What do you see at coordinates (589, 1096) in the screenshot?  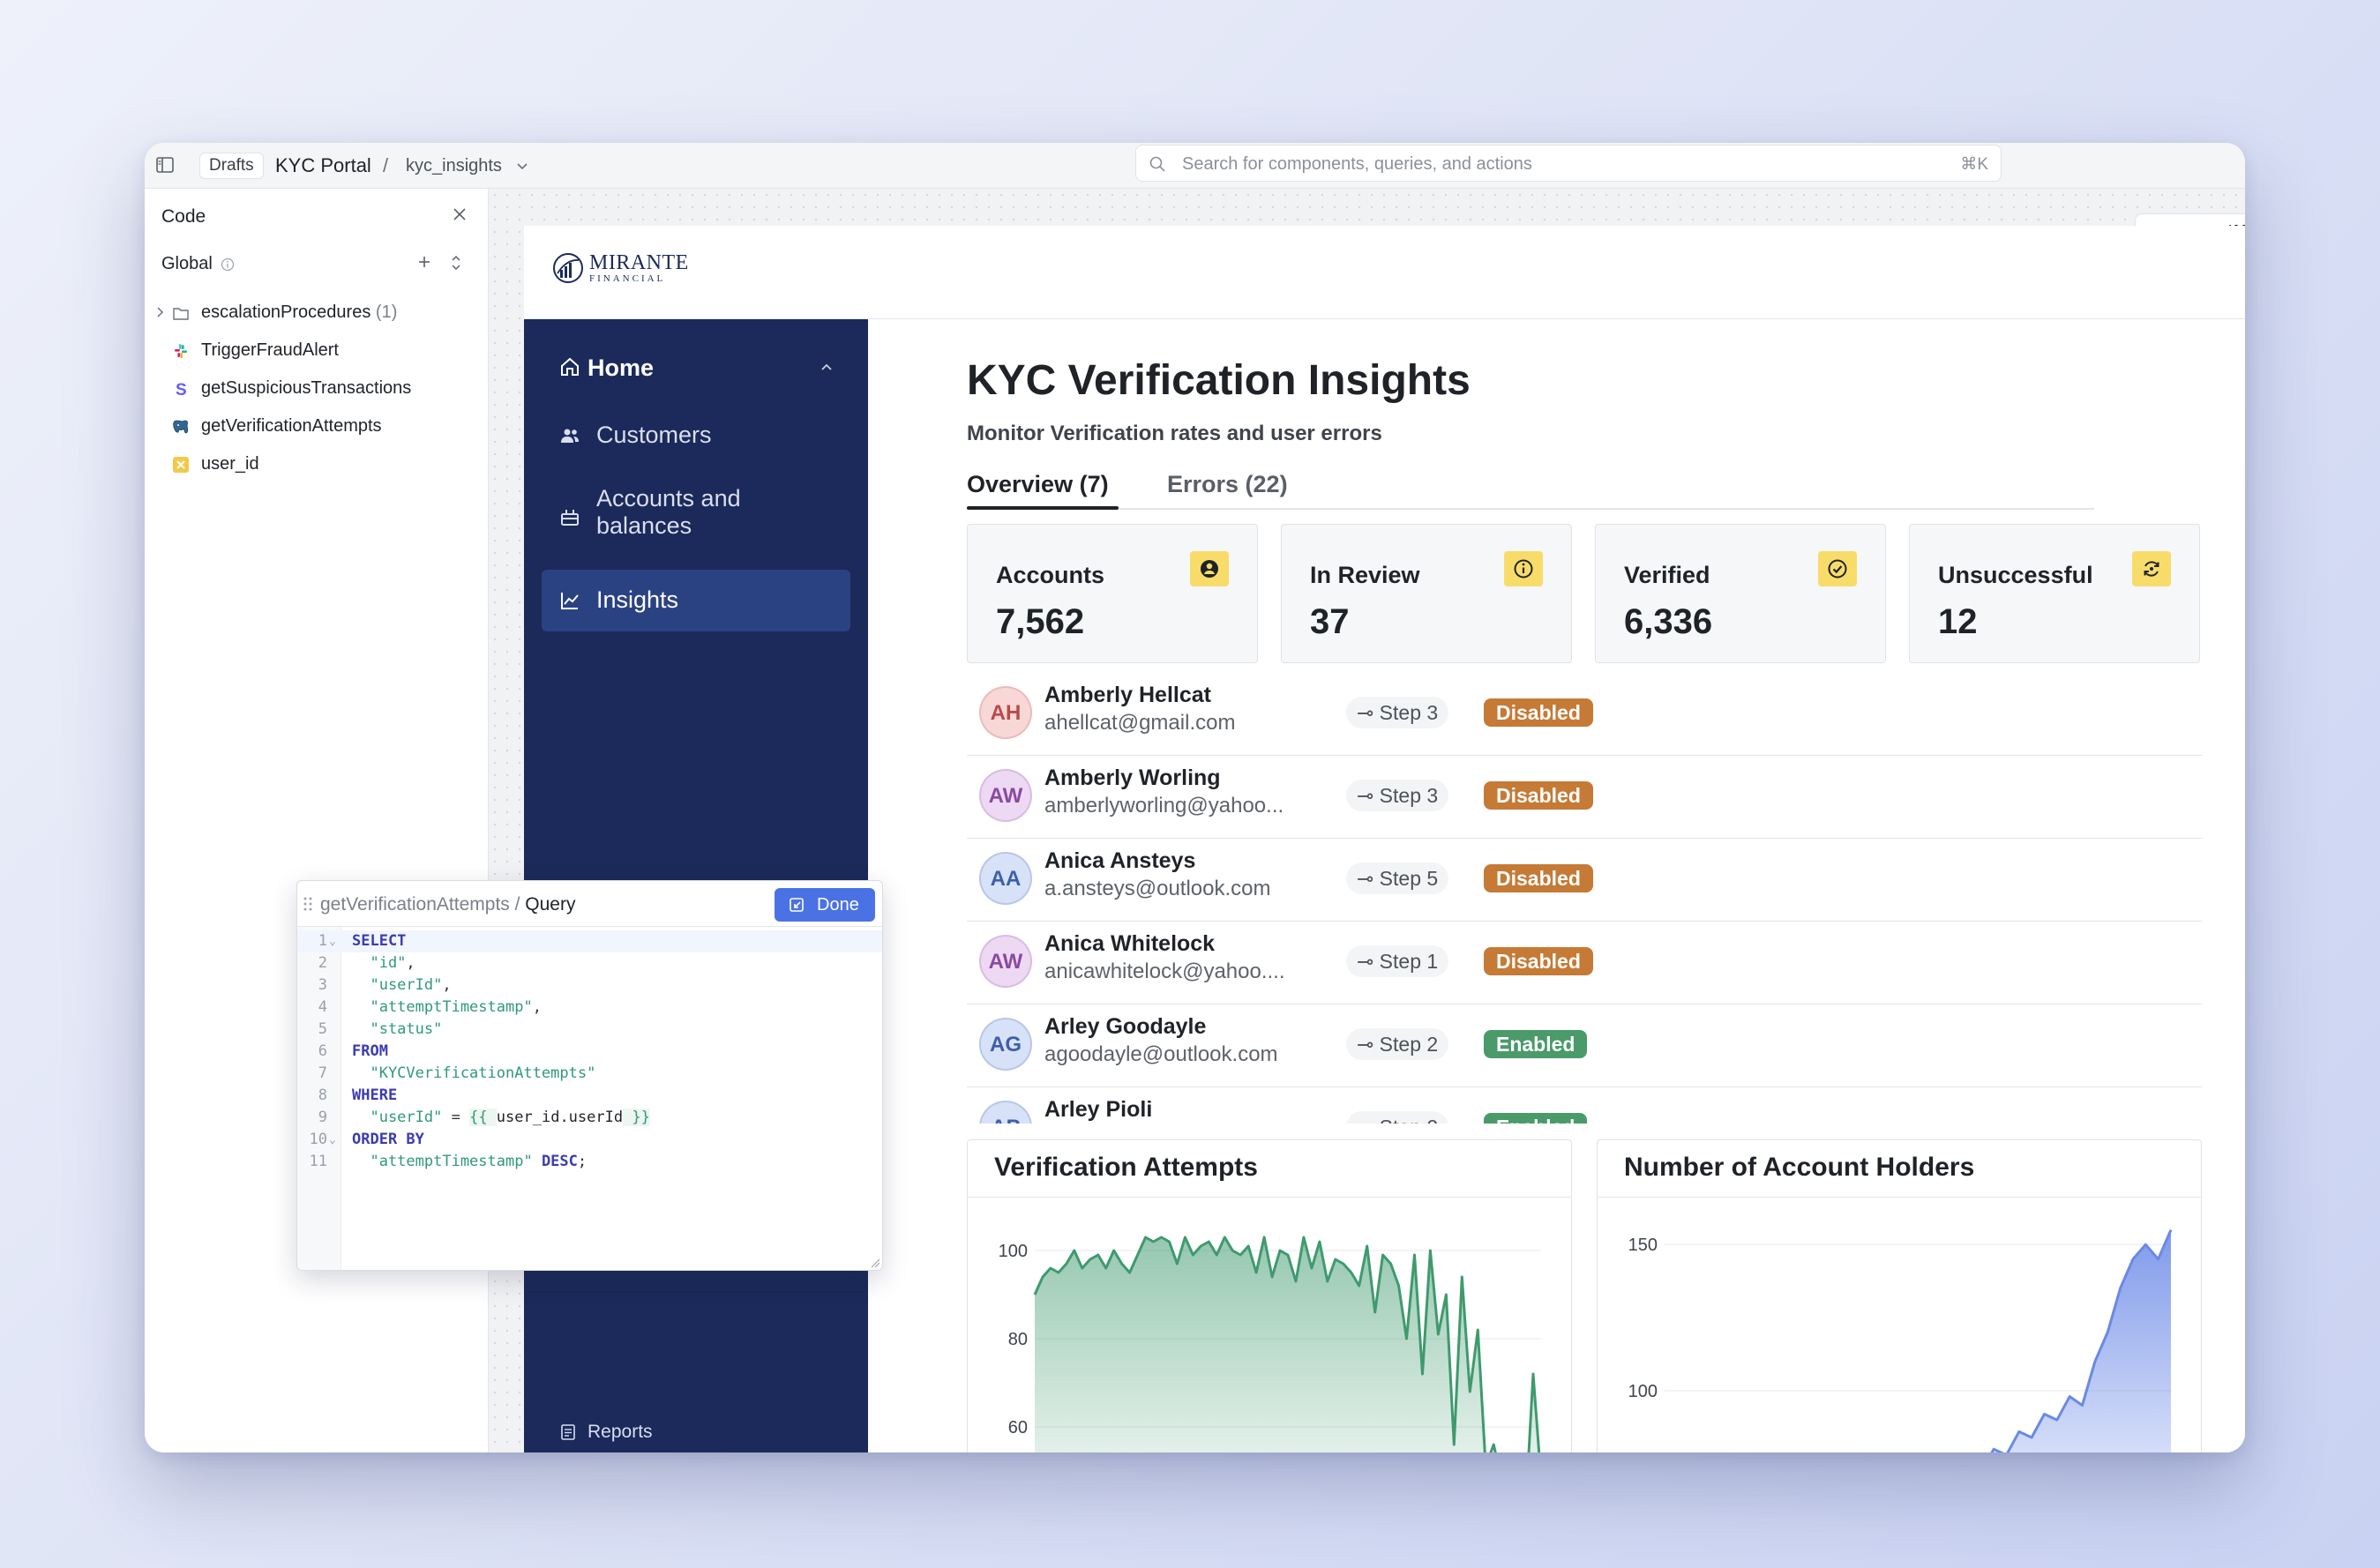 I see `code-line: 8 WHERE` at bounding box center [589, 1096].